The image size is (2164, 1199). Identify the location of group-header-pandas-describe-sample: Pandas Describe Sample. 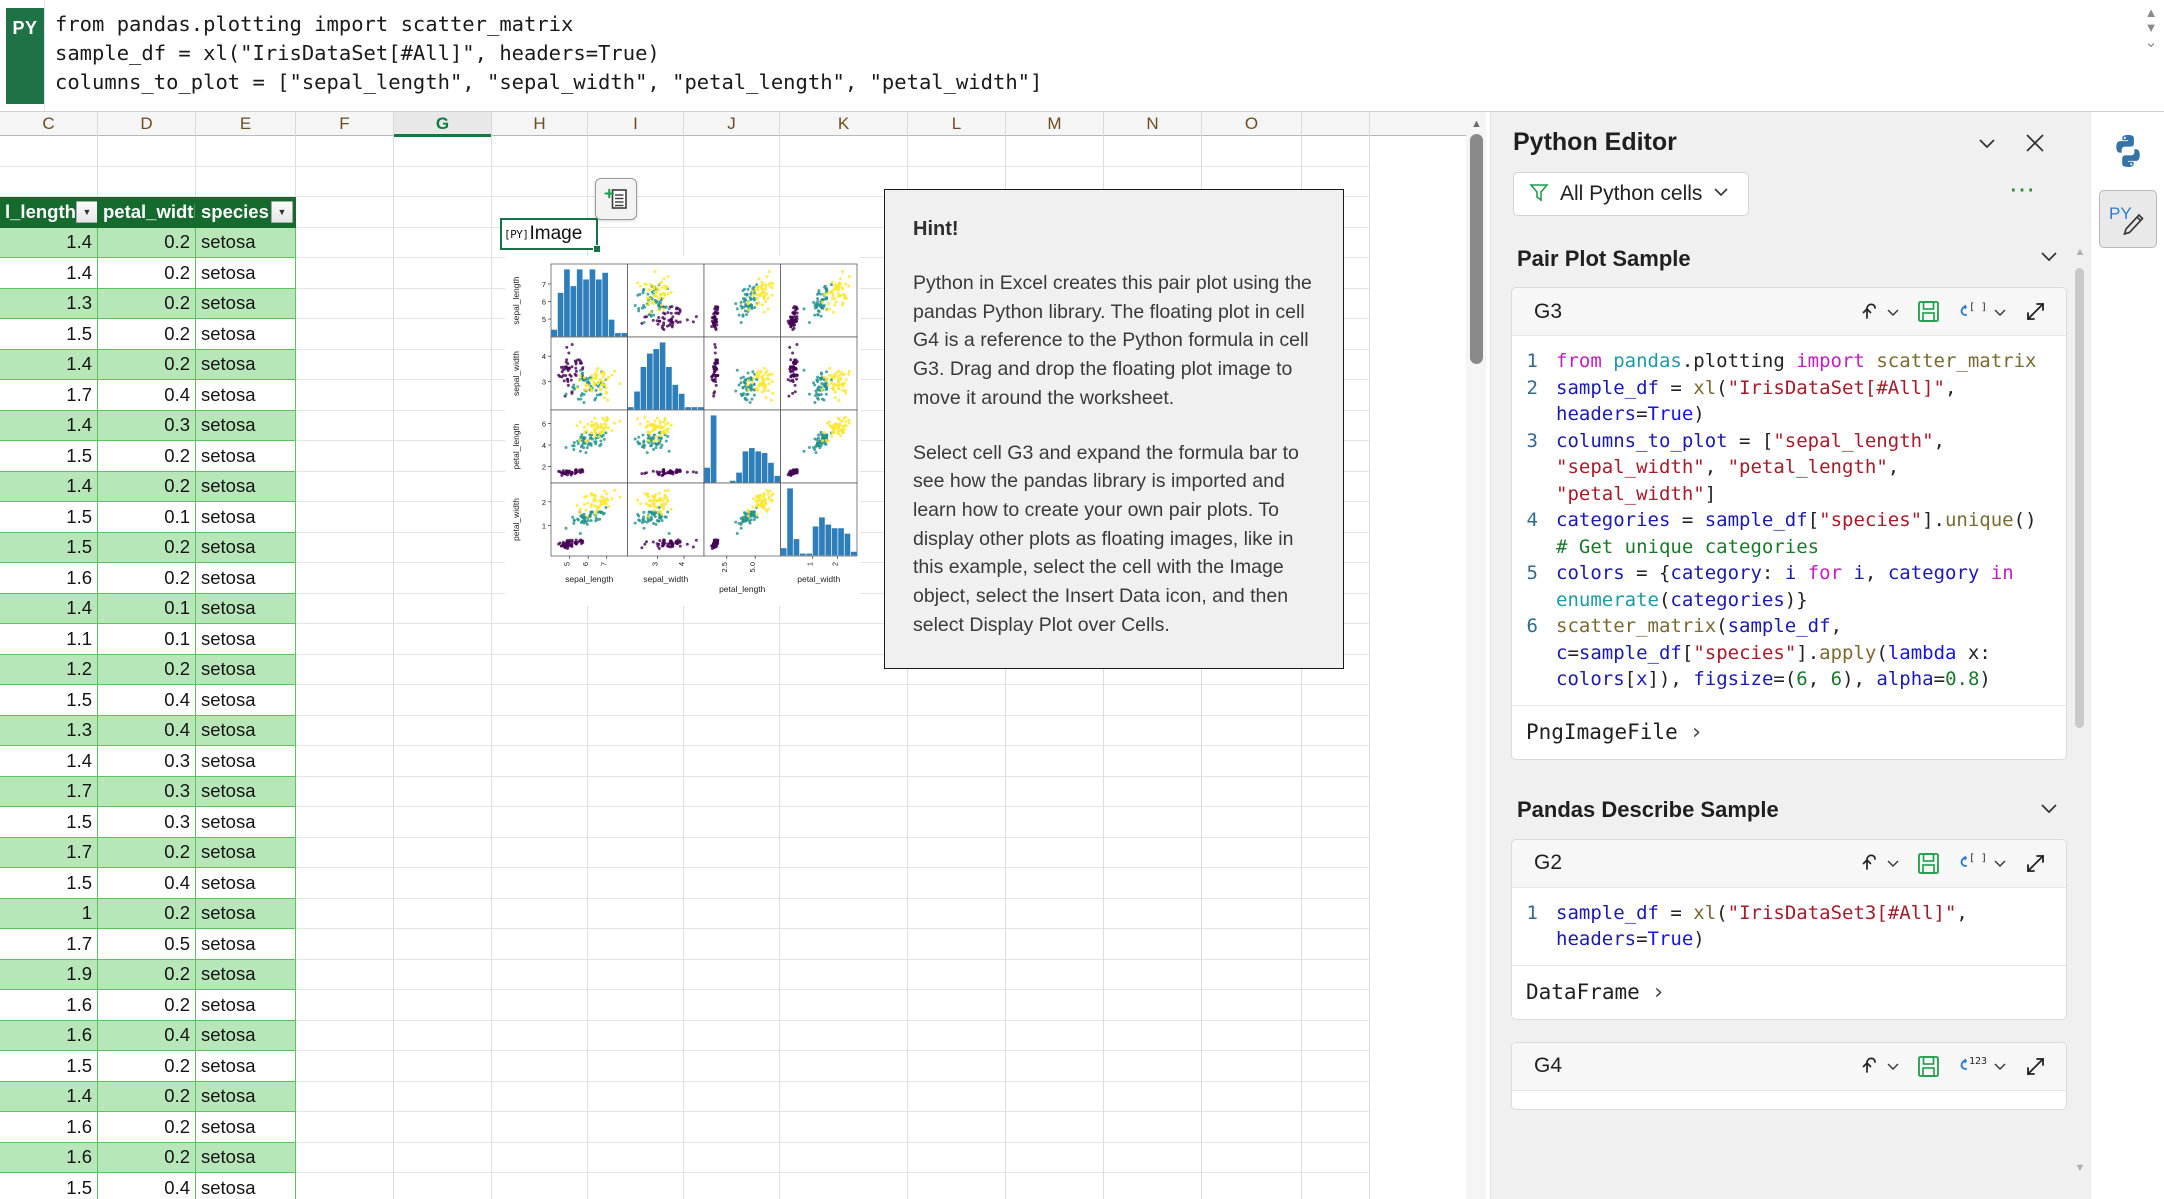
(1791, 810).